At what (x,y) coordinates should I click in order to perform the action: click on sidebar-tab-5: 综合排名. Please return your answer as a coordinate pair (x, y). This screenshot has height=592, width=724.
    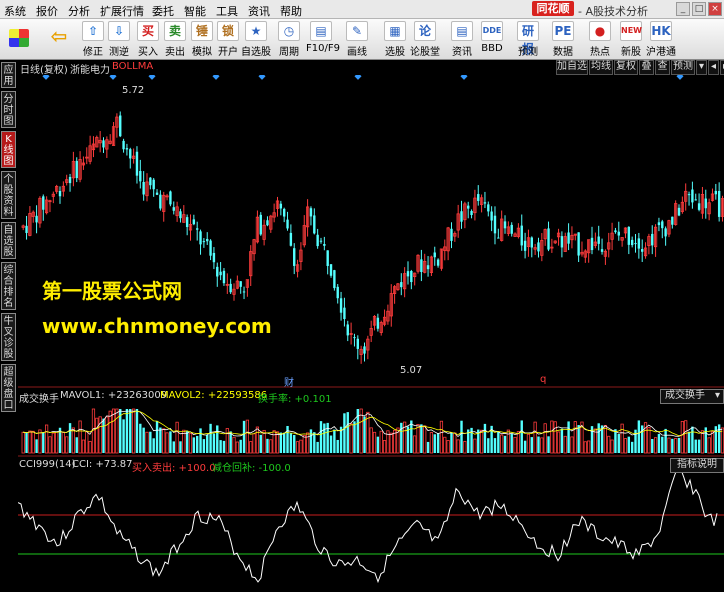
    Looking at the image, I should click on (8, 286).